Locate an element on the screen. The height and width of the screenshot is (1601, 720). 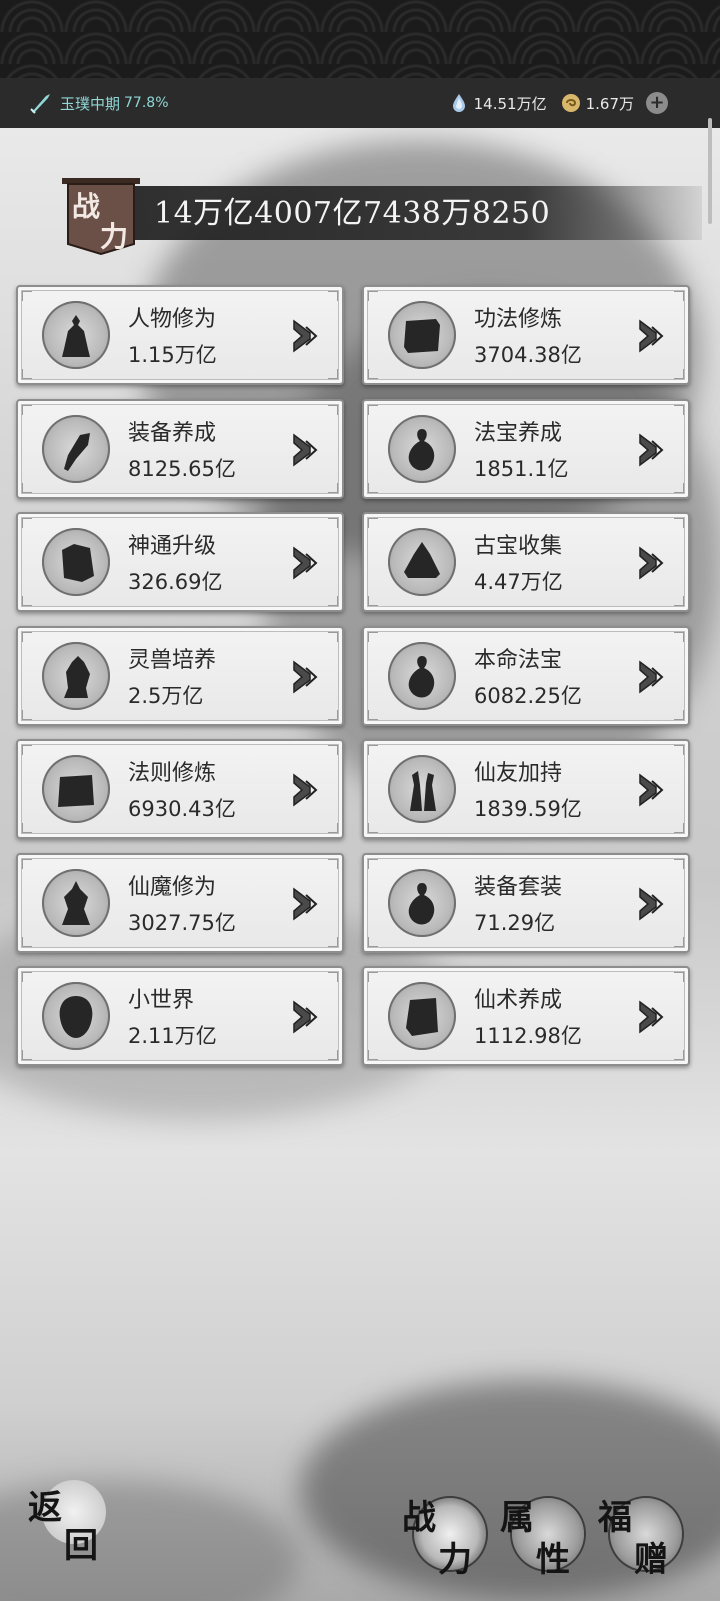
category-name: 功法修炼 is located at coordinates (518, 319).